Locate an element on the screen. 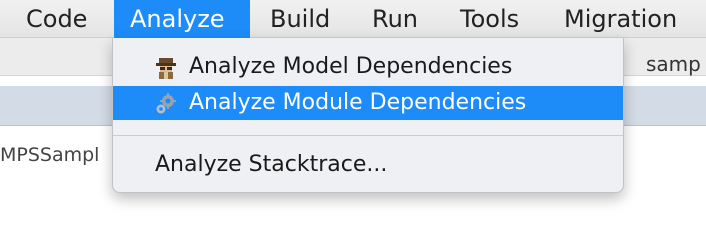  menu-code: Code is located at coordinates (56, 19).